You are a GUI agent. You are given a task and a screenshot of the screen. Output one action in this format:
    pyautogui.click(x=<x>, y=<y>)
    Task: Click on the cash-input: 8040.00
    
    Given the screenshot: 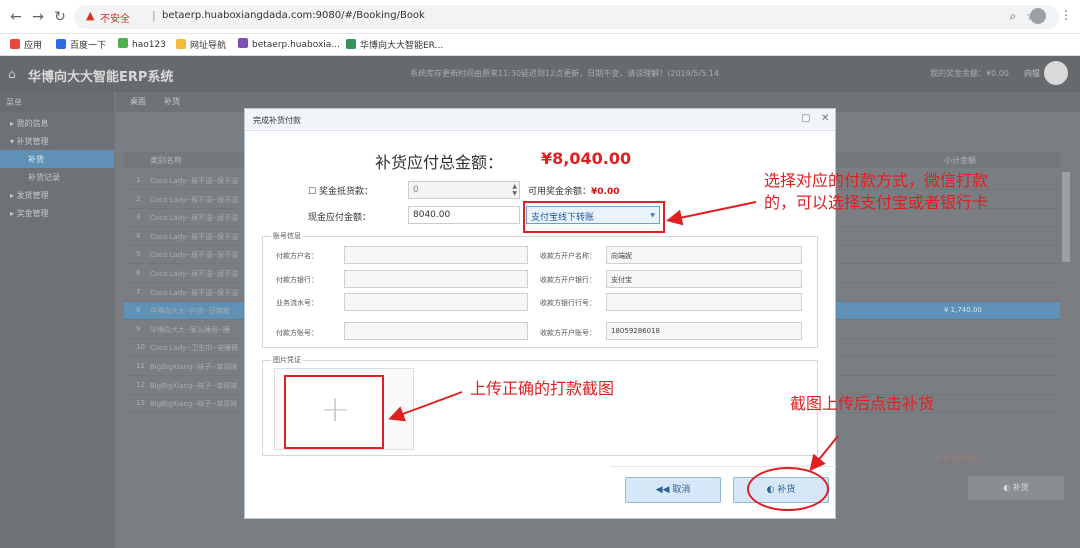 What is the action you would take?
    pyautogui.click(x=464, y=215)
    